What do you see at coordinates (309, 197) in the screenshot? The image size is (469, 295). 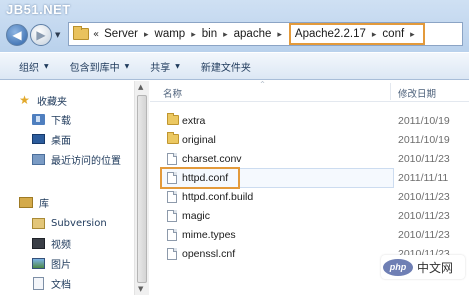 I see `file-row: httpd.conf.build 2010/11/23` at bounding box center [309, 197].